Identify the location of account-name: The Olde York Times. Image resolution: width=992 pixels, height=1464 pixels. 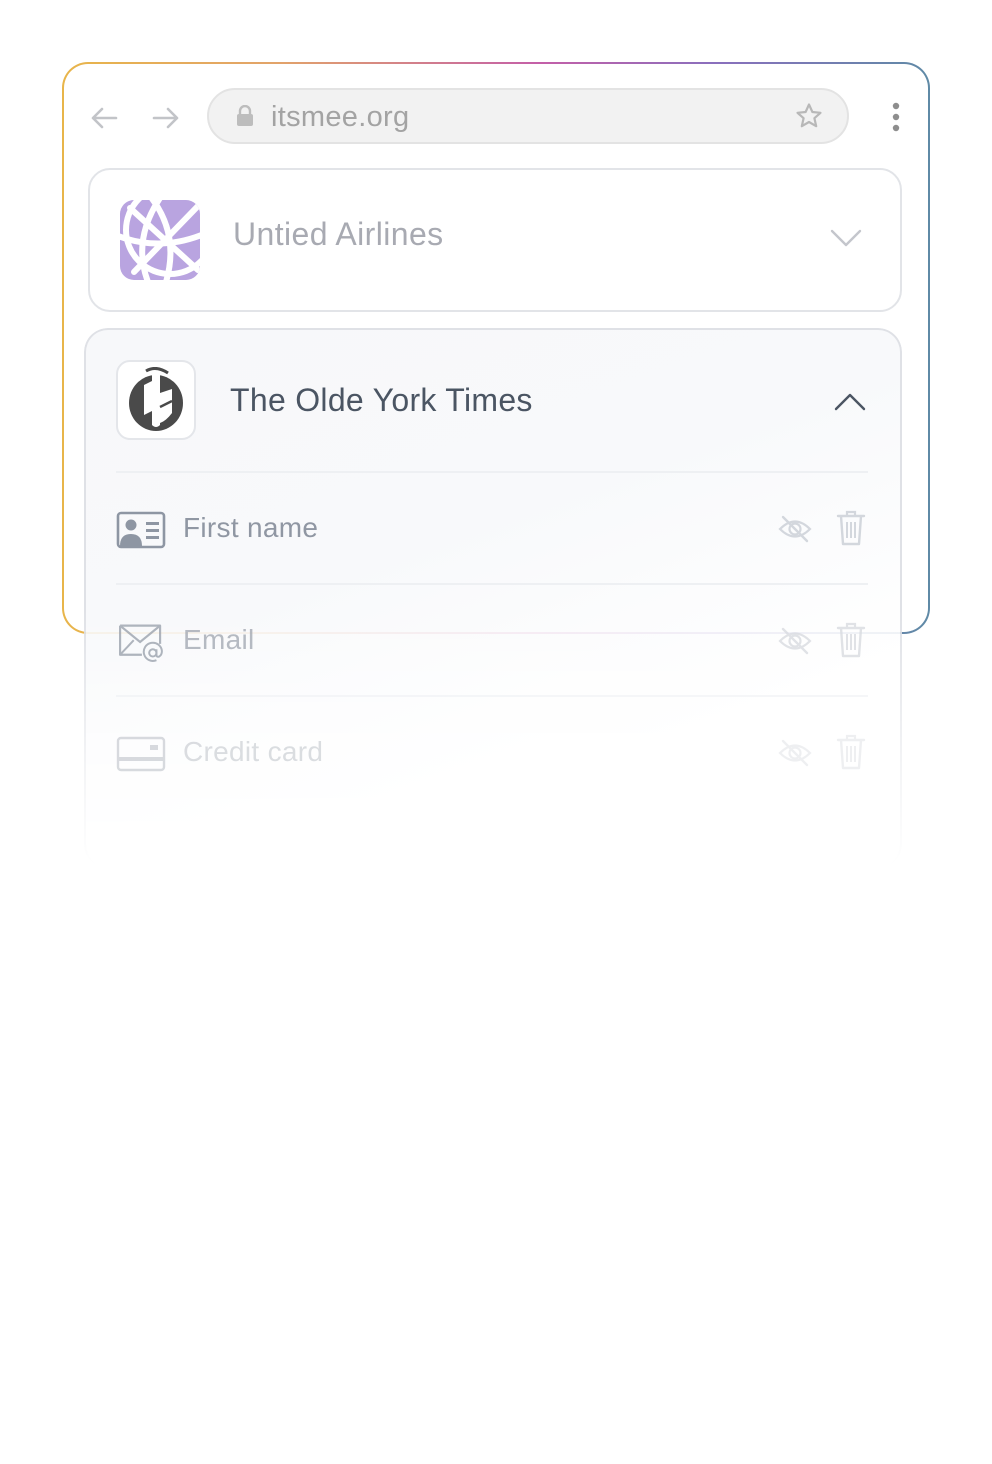
(381, 400).